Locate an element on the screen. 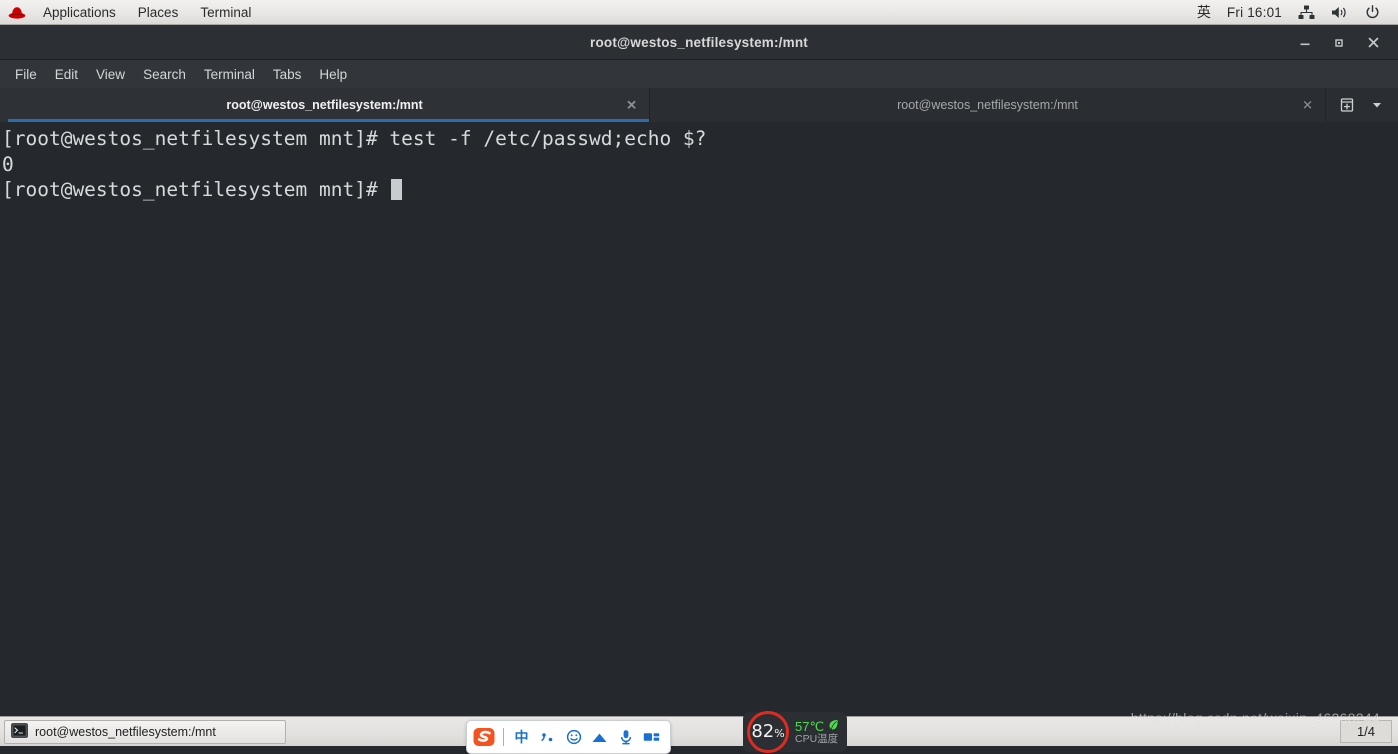 This screenshot has height=754, width=1398. panel-left-group: Applications Places Terminal is located at coordinates (131, 12).